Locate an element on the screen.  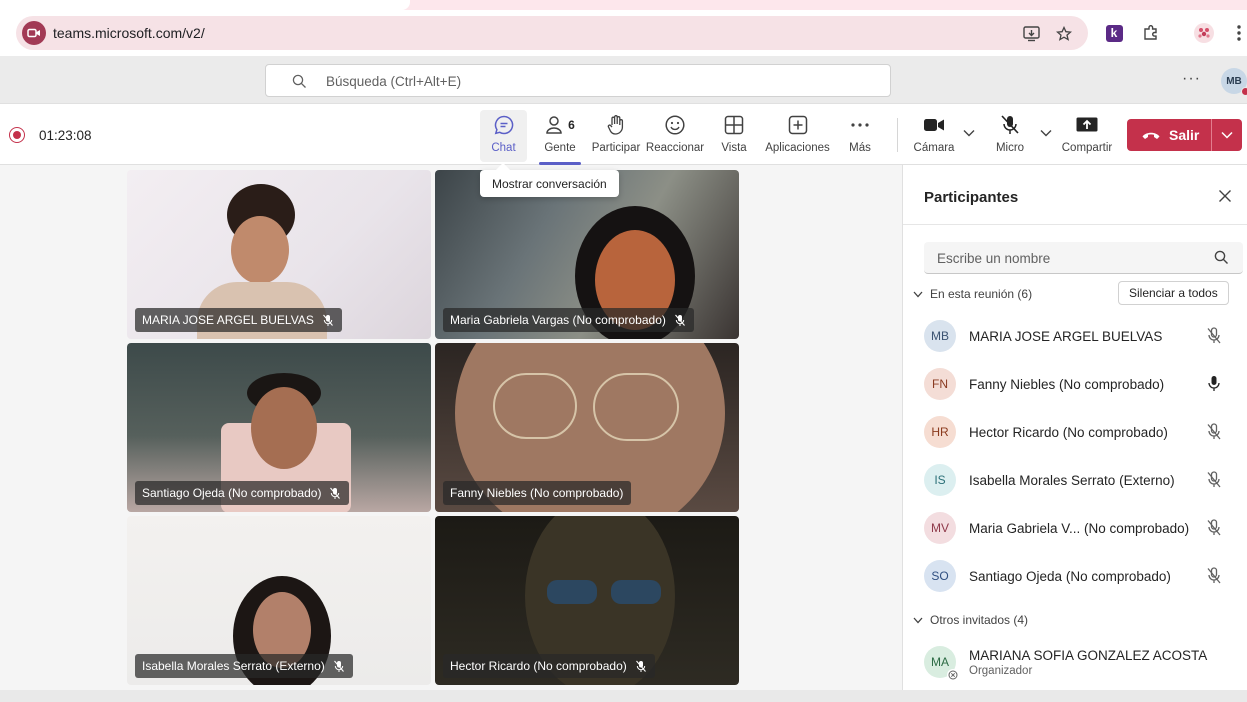
mic-options-chevron-icon is located at coordinates (1046, 133).